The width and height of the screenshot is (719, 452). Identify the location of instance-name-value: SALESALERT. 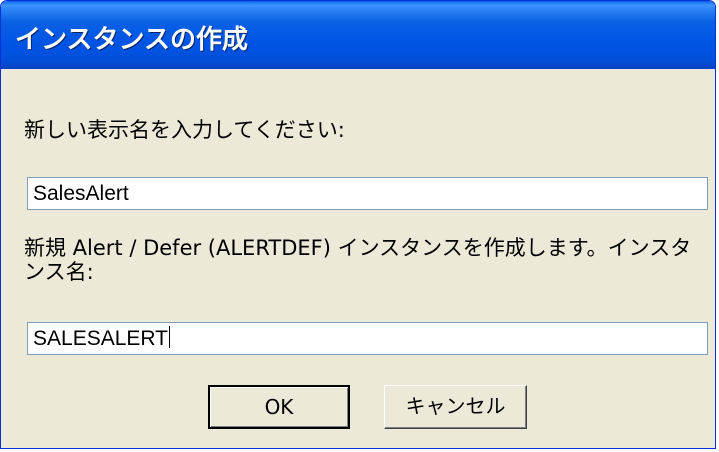
(101, 338).